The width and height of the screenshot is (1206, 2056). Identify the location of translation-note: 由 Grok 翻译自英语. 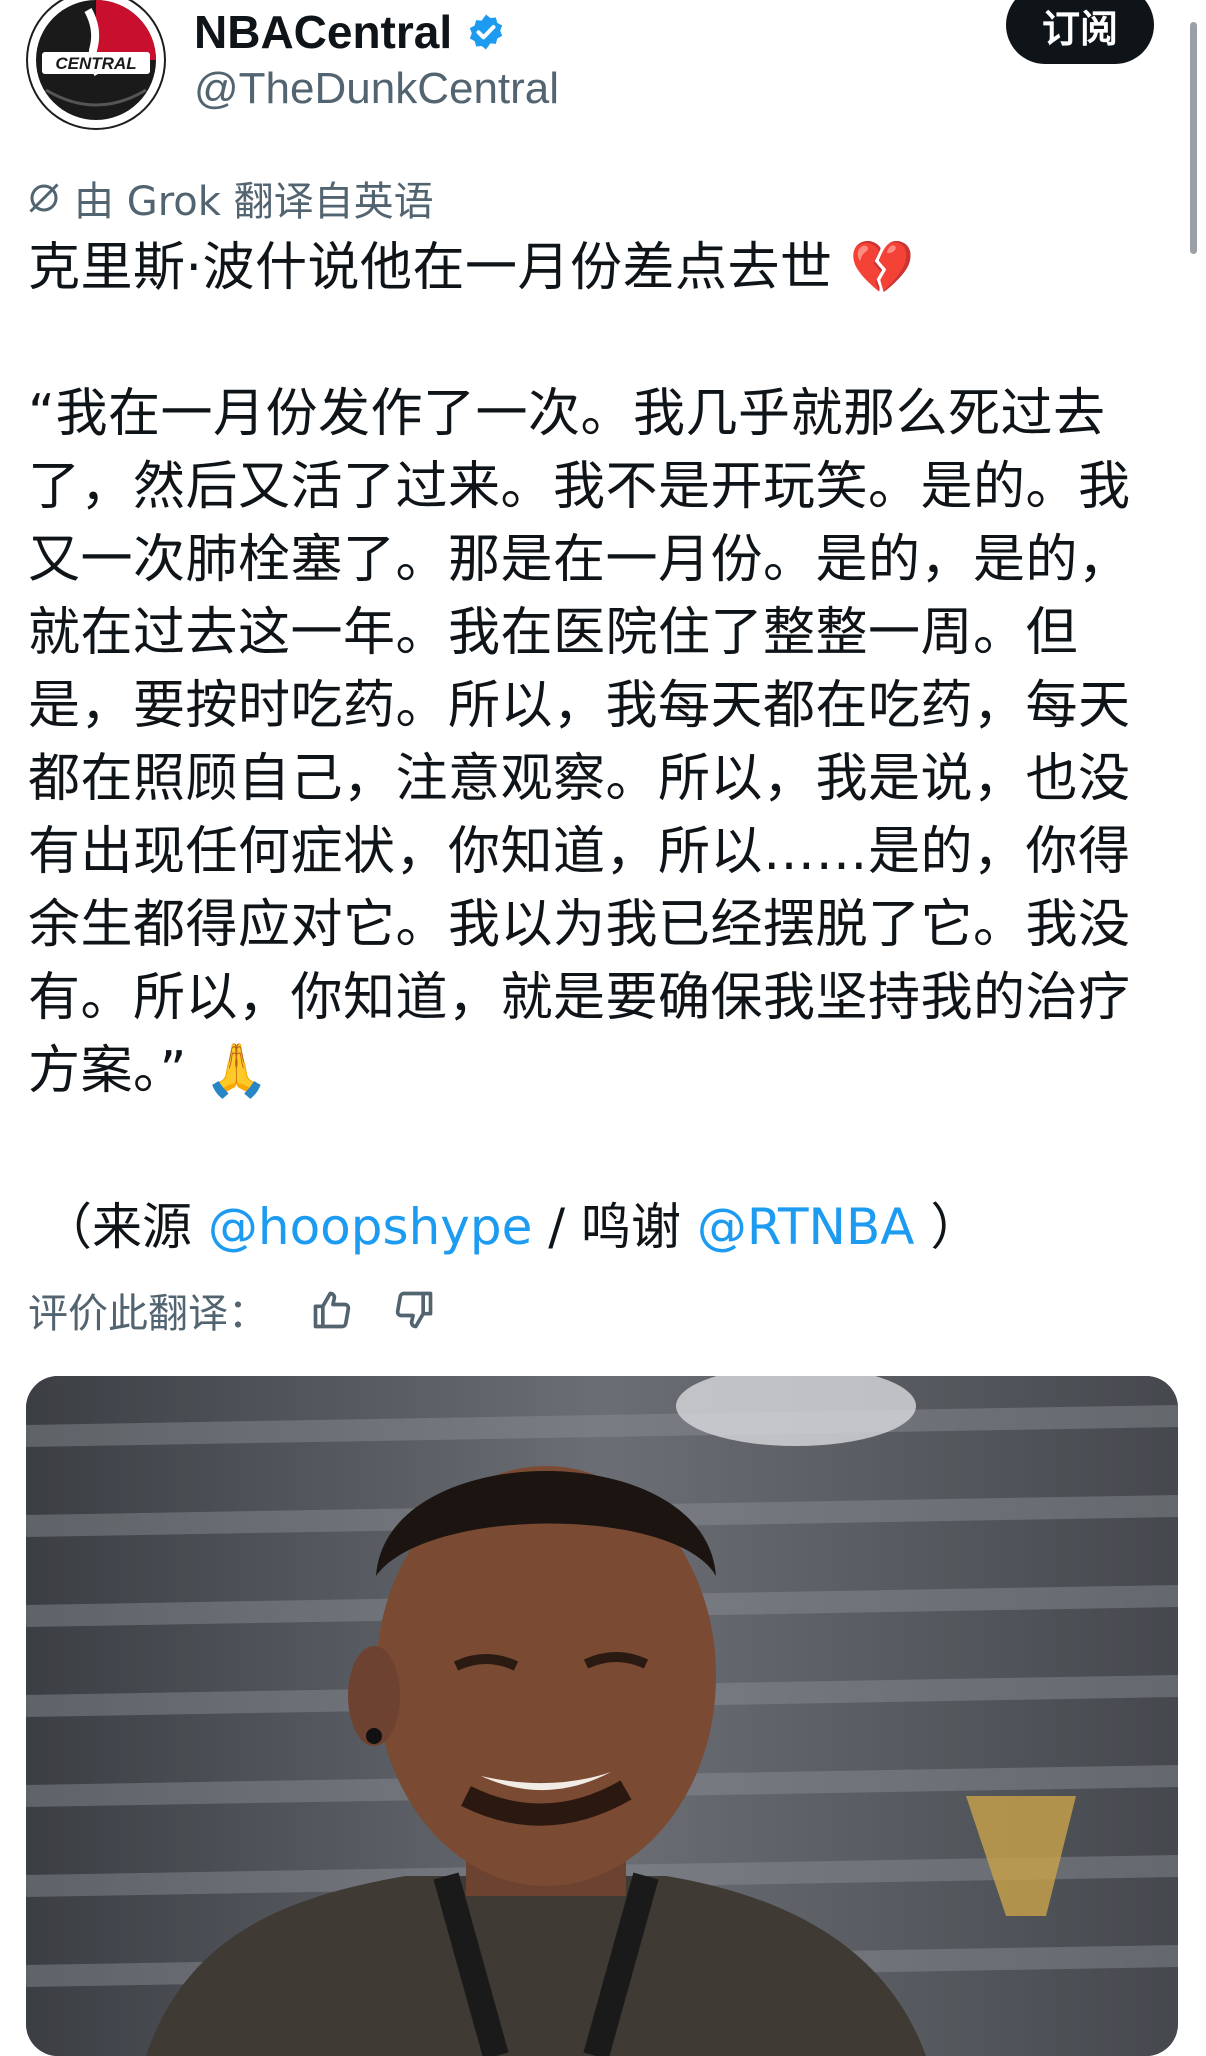
(230, 198).